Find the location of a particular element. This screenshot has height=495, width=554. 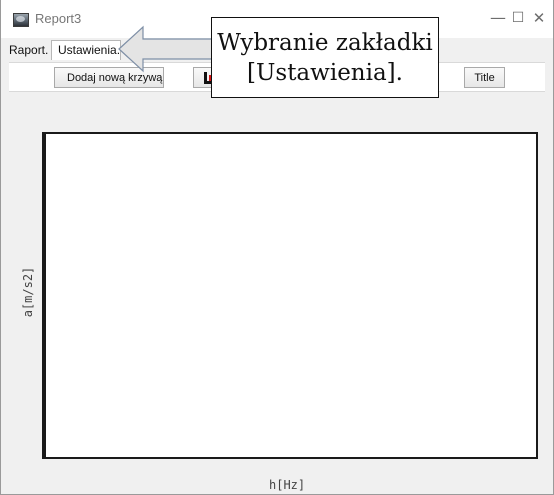

instruction-line-2: [Ustawienia]. is located at coordinates (325, 73).